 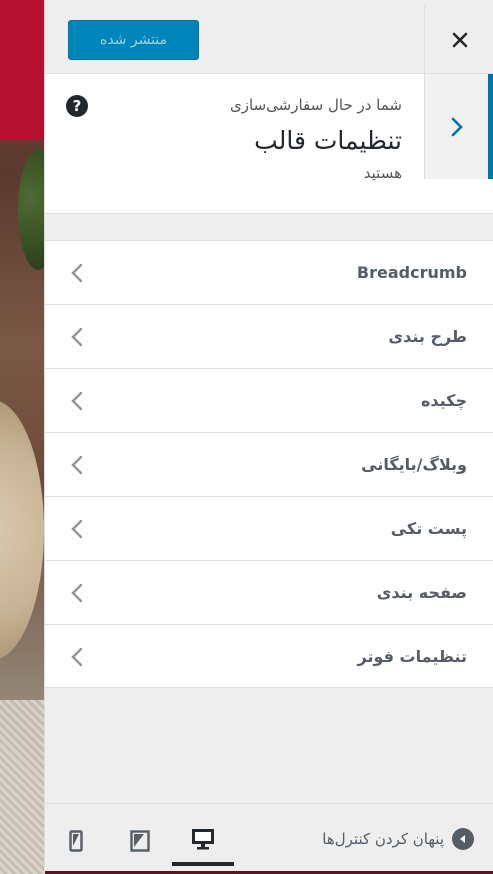 What do you see at coordinates (22, 787) in the screenshot?
I see `preview-cloth-image` at bounding box center [22, 787].